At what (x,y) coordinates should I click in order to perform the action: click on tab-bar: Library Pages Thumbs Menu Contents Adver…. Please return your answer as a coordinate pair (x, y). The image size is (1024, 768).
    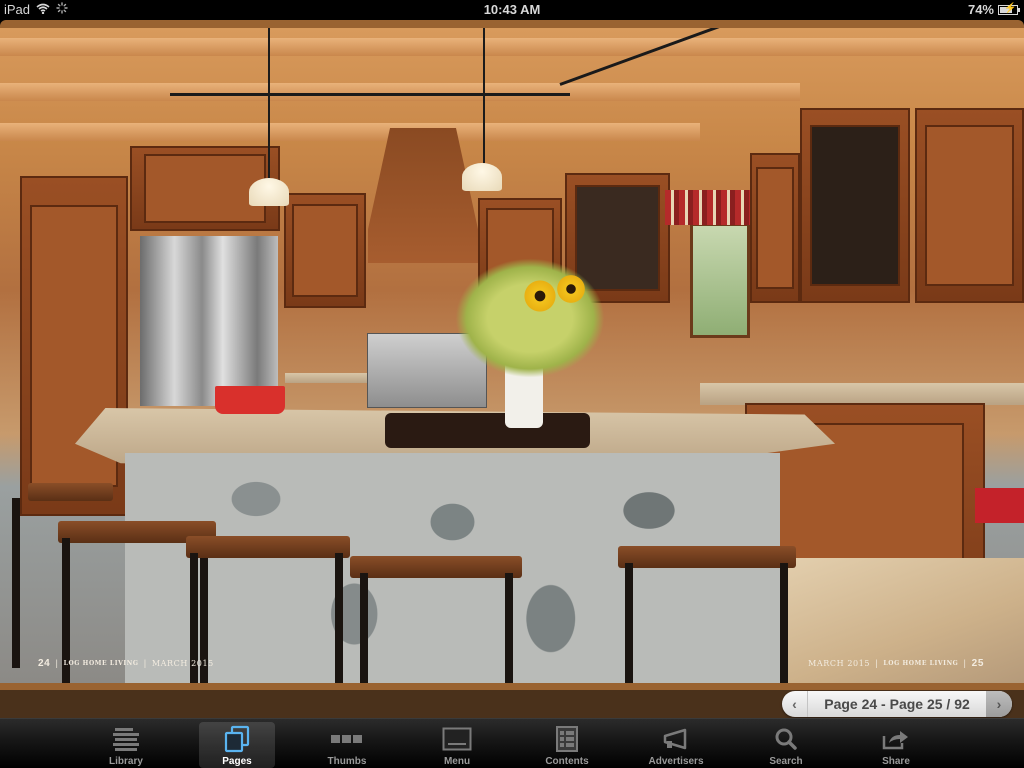
    Looking at the image, I should click on (512, 743).